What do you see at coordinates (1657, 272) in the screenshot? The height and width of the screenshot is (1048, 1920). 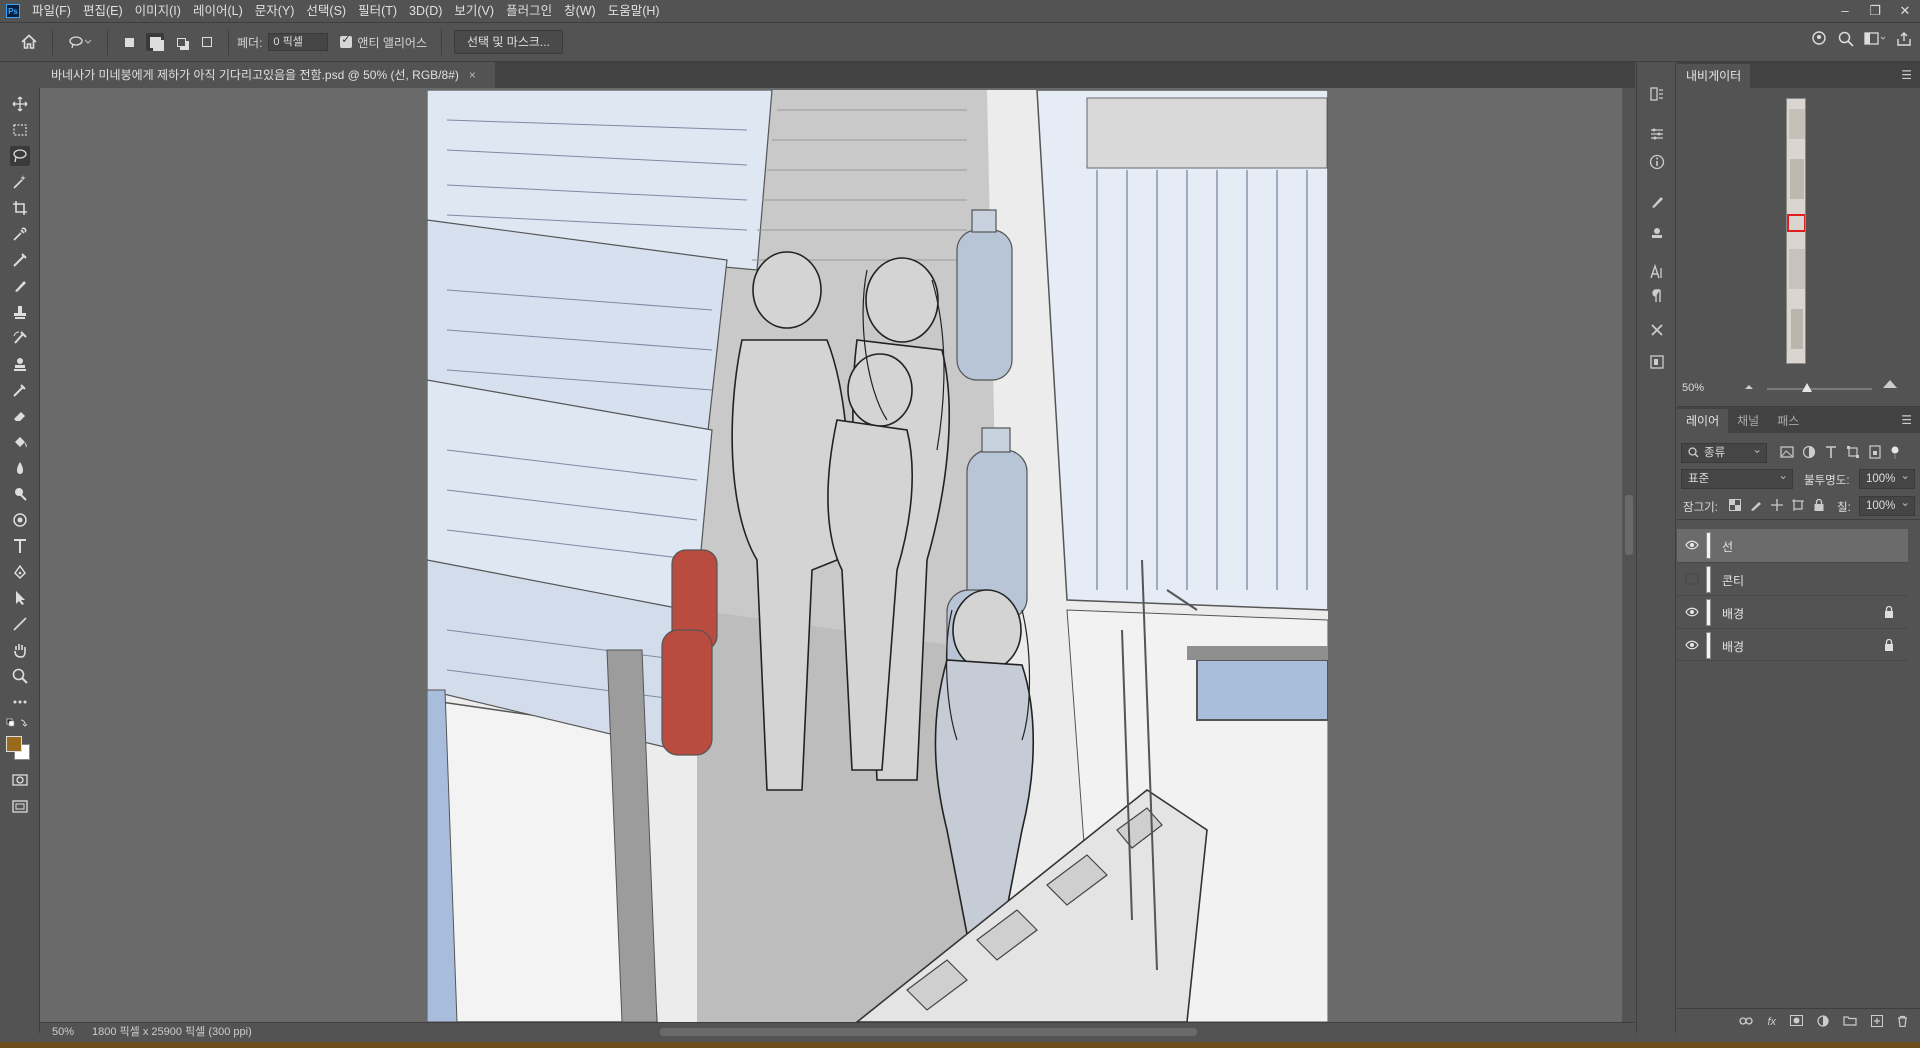 I see `character-panel-icon` at bounding box center [1657, 272].